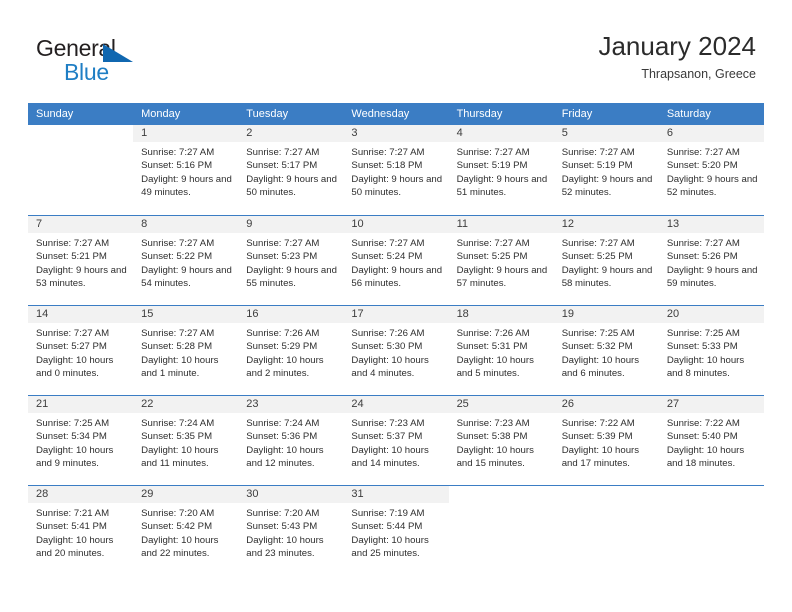 The height and width of the screenshot is (612, 792). Describe the element at coordinates (501, 133) in the screenshot. I see `day-number: 4` at that location.